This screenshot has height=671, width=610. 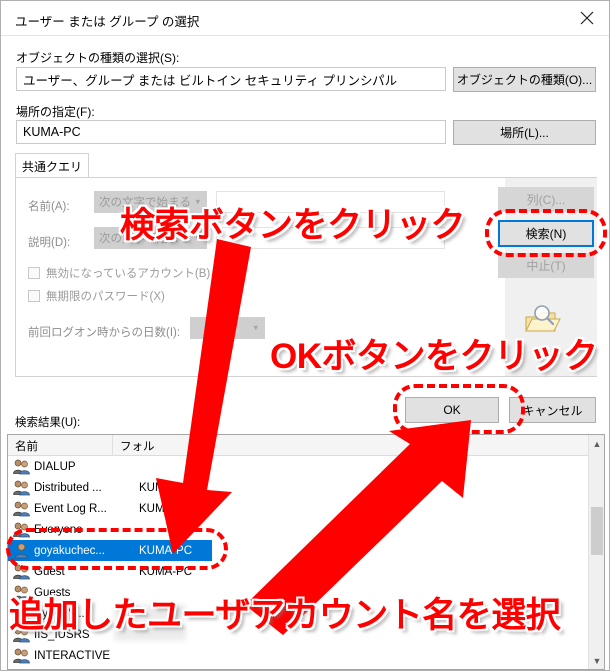 What do you see at coordinates (105, 297) in the screenshot?
I see `checkbox-label-nonexpiring: 無期限のパスワード(X)` at bounding box center [105, 297].